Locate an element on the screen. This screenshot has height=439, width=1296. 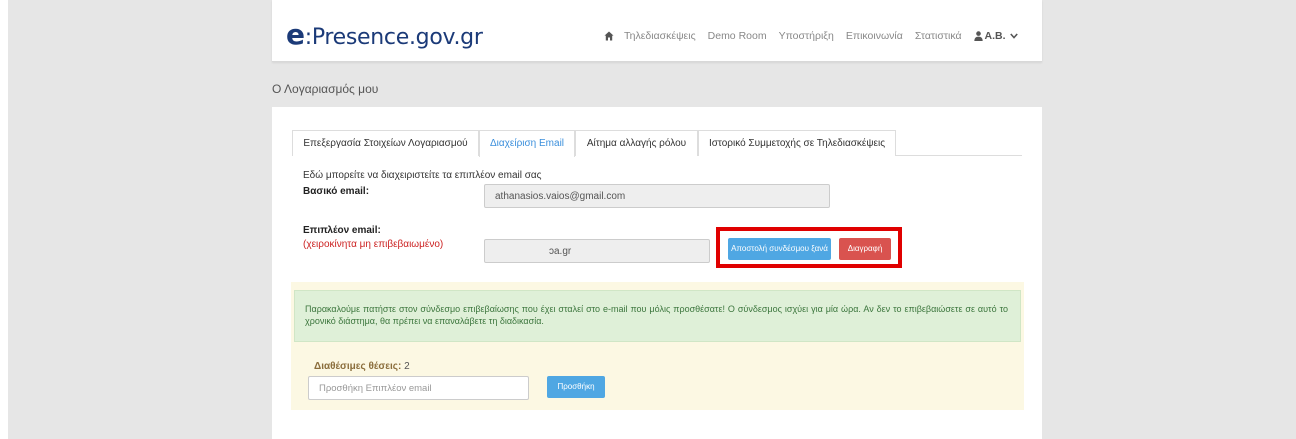
page-title: Ο Λογαριασμός μου is located at coordinates (325, 89).